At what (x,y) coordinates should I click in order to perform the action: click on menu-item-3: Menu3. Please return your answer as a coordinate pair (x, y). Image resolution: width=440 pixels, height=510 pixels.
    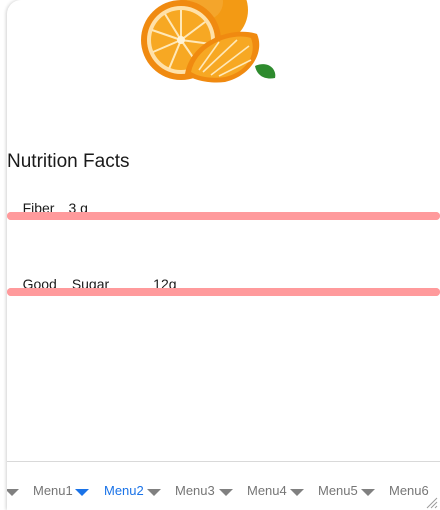
    Looking at the image, I should click on (195, 490).